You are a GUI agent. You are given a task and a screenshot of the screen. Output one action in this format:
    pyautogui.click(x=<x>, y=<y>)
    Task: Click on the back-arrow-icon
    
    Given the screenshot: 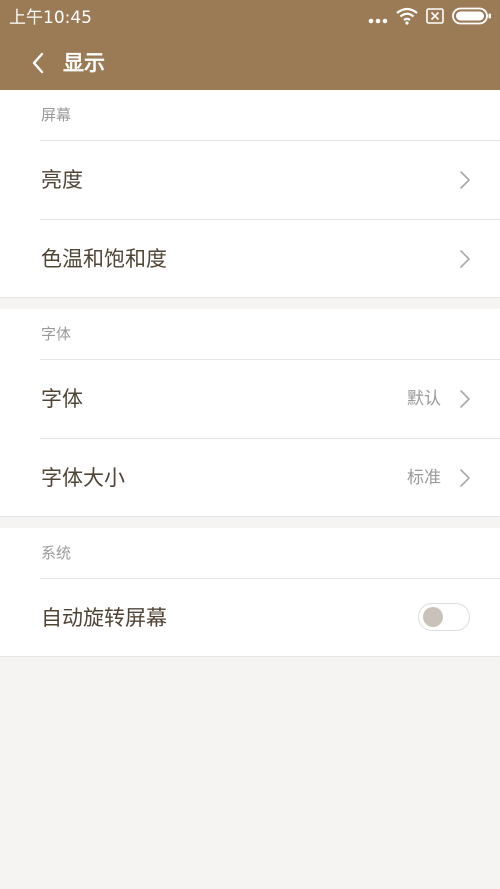 What is the action you would take?
    pyautogui.click(x=38, y=63)
    